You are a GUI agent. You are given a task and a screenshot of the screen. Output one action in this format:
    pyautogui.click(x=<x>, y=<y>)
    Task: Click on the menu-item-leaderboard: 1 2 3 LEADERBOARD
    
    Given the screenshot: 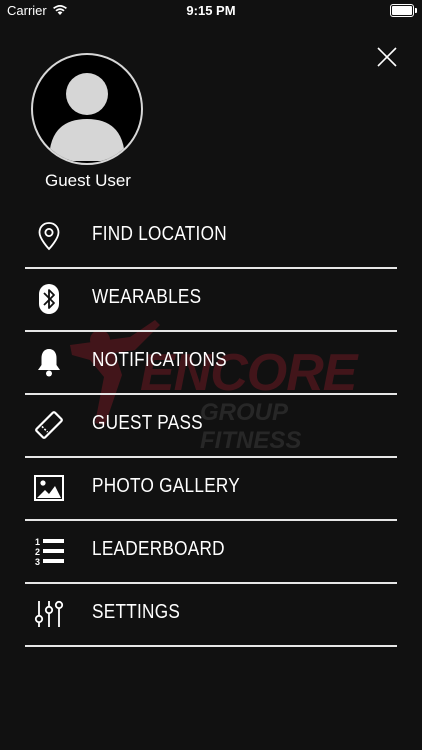 What is the action you would take?
    pyautogui.click(x=211, y=552)
    